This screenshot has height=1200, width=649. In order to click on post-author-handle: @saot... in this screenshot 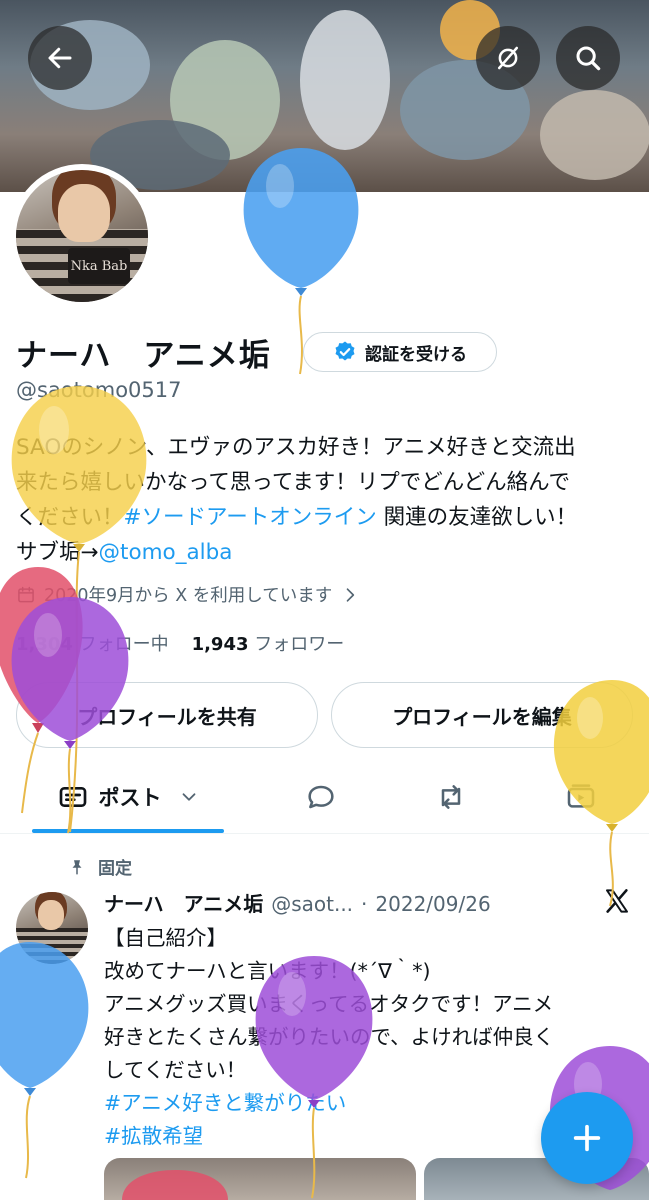, I will do `click(312, 904)`.